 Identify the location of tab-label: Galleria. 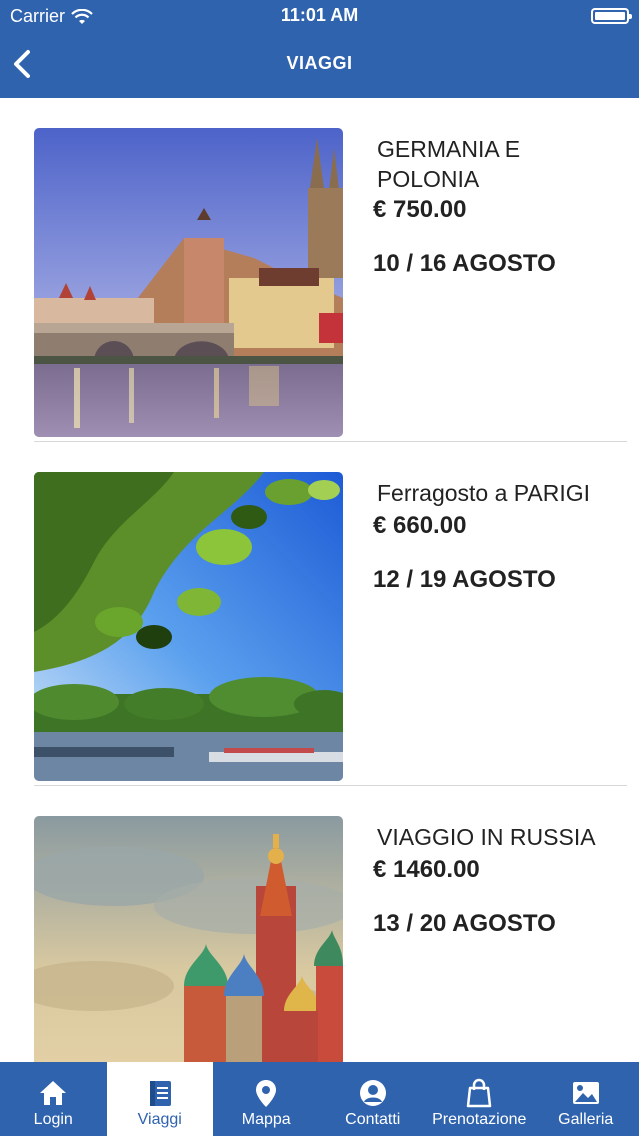
(586, 1119).